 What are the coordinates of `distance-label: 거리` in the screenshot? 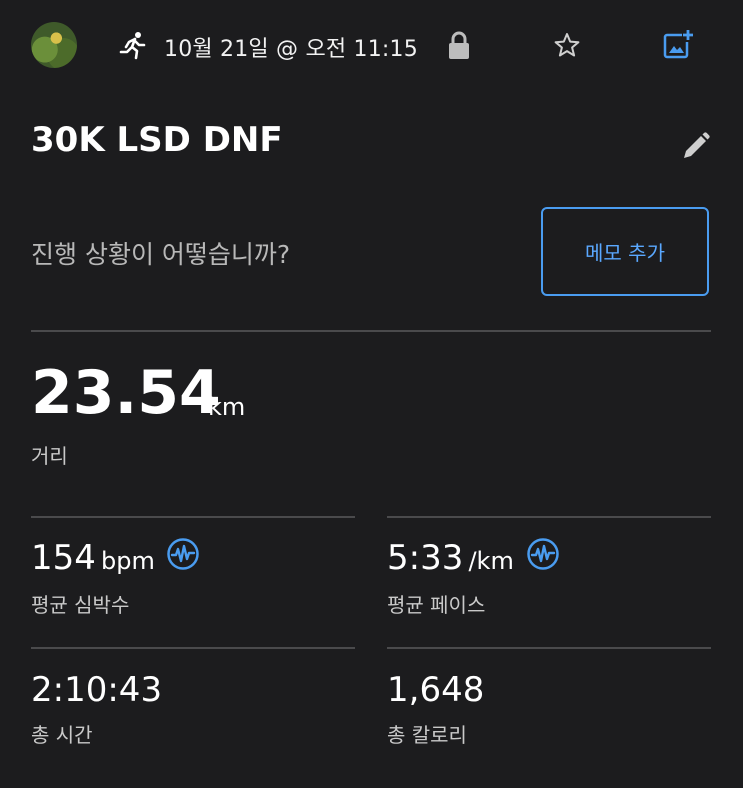 It's located at (49, 456).